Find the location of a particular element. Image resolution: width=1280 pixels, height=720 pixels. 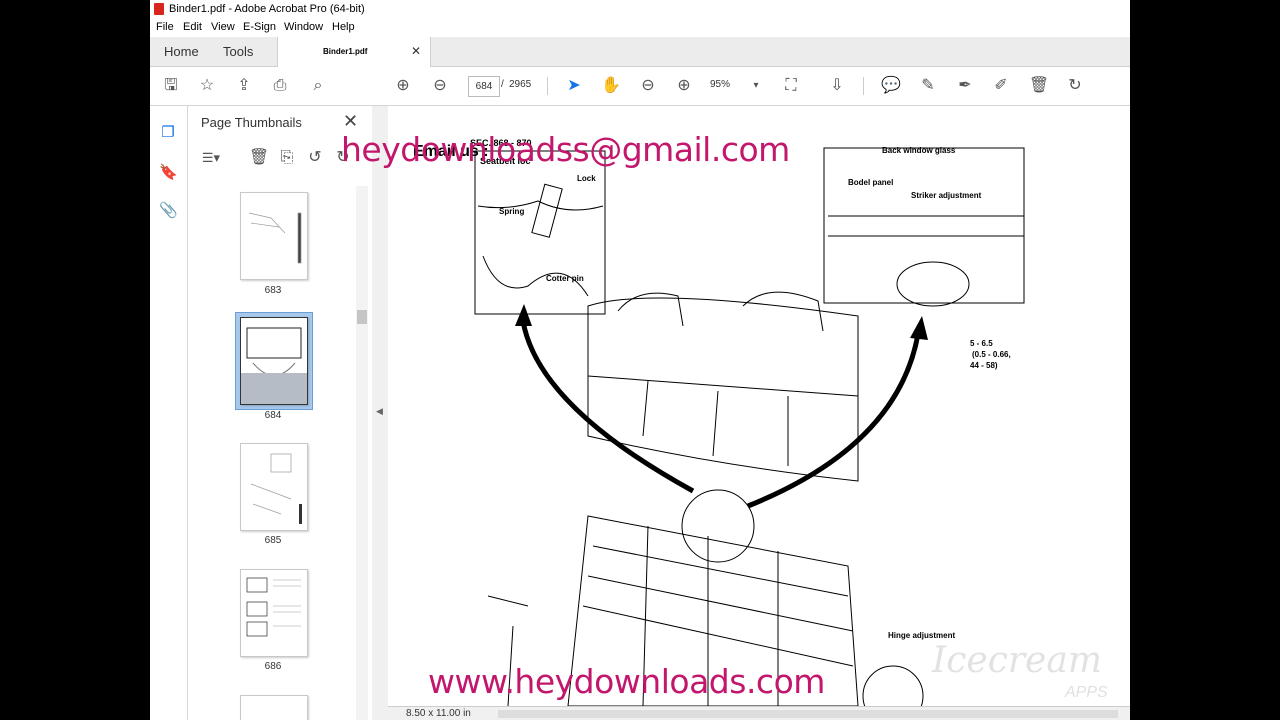

bookmarks-icon: 🔖 is located at coordinates (168, 173).